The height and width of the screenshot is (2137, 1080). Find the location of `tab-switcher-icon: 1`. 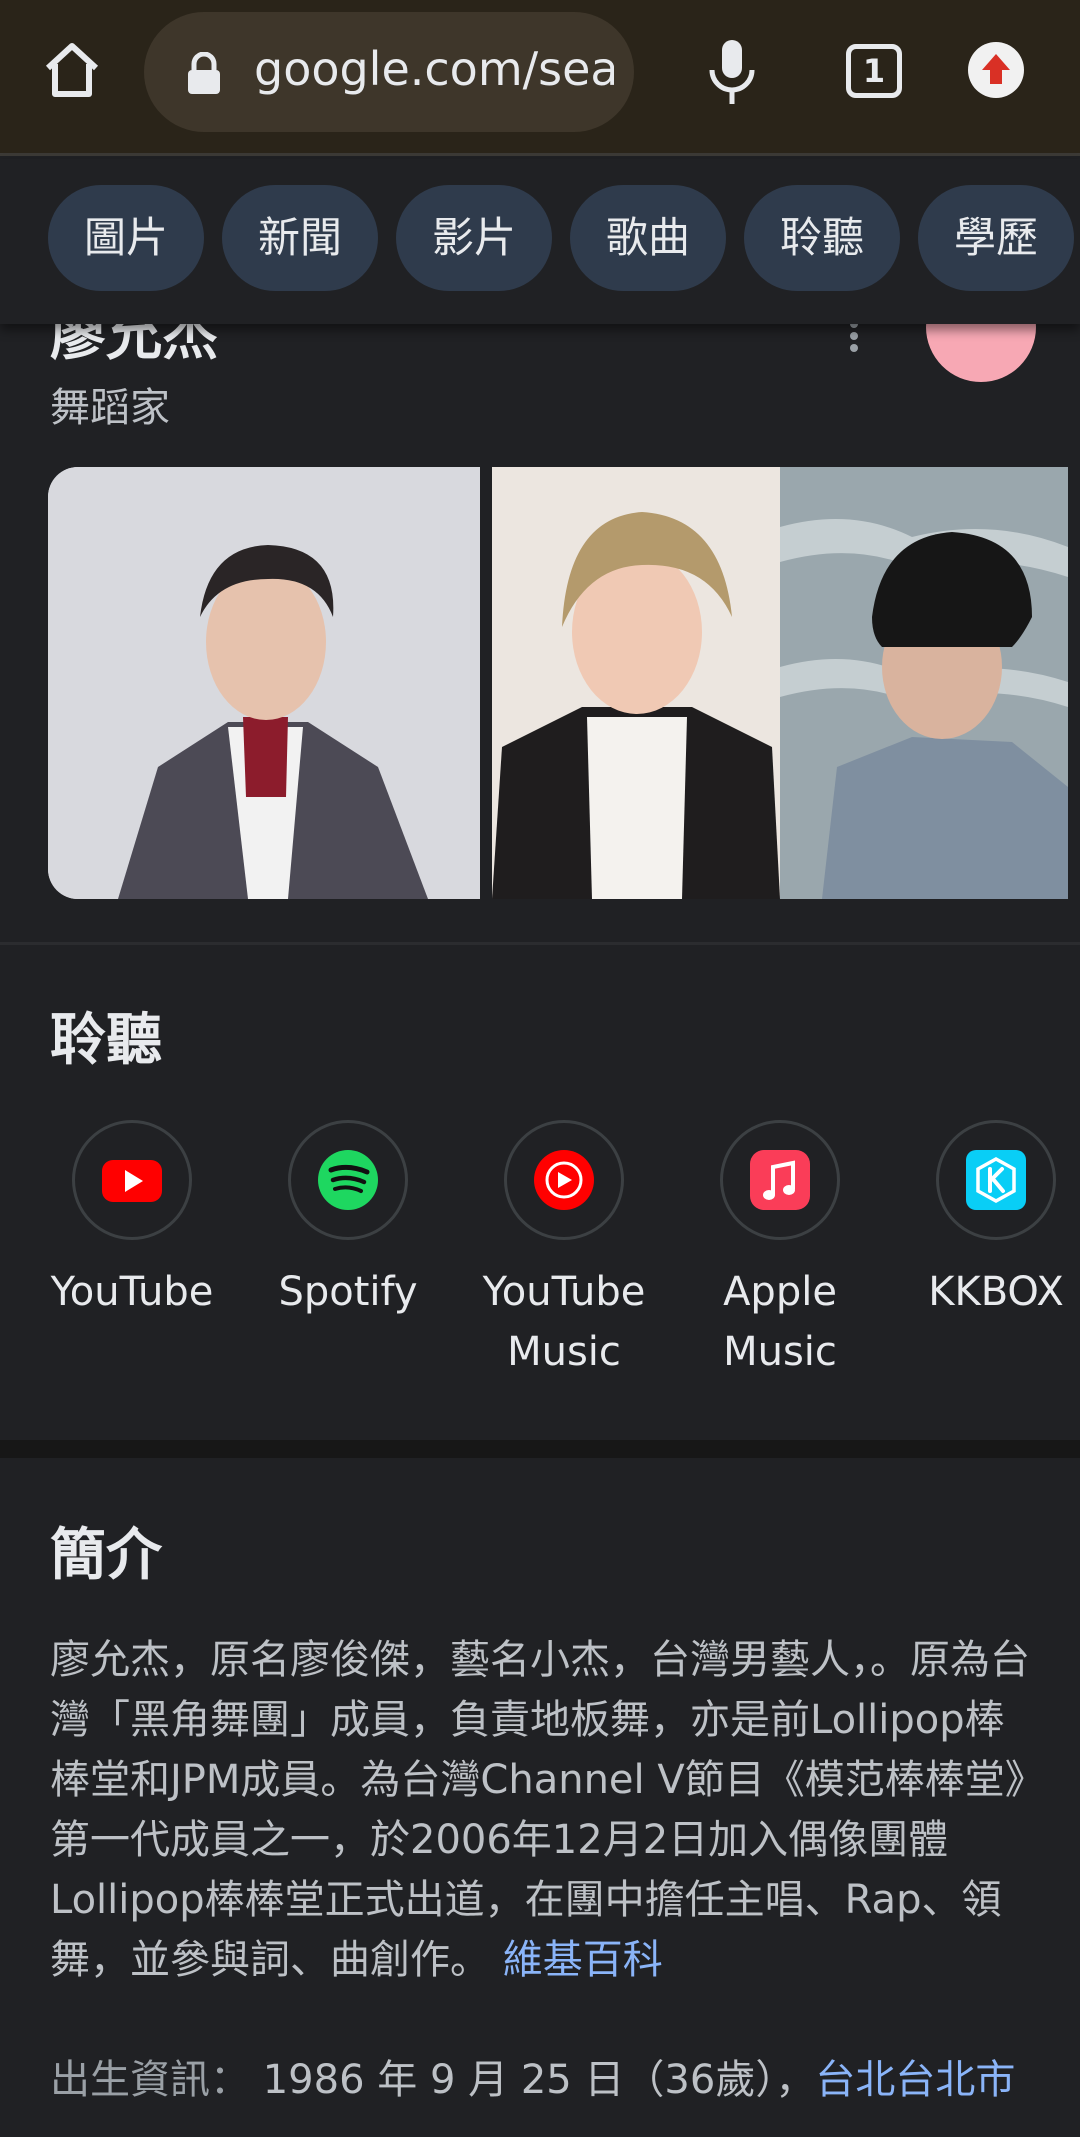

tab-switcher-icon: 1 is located at coordinates (874, 71).